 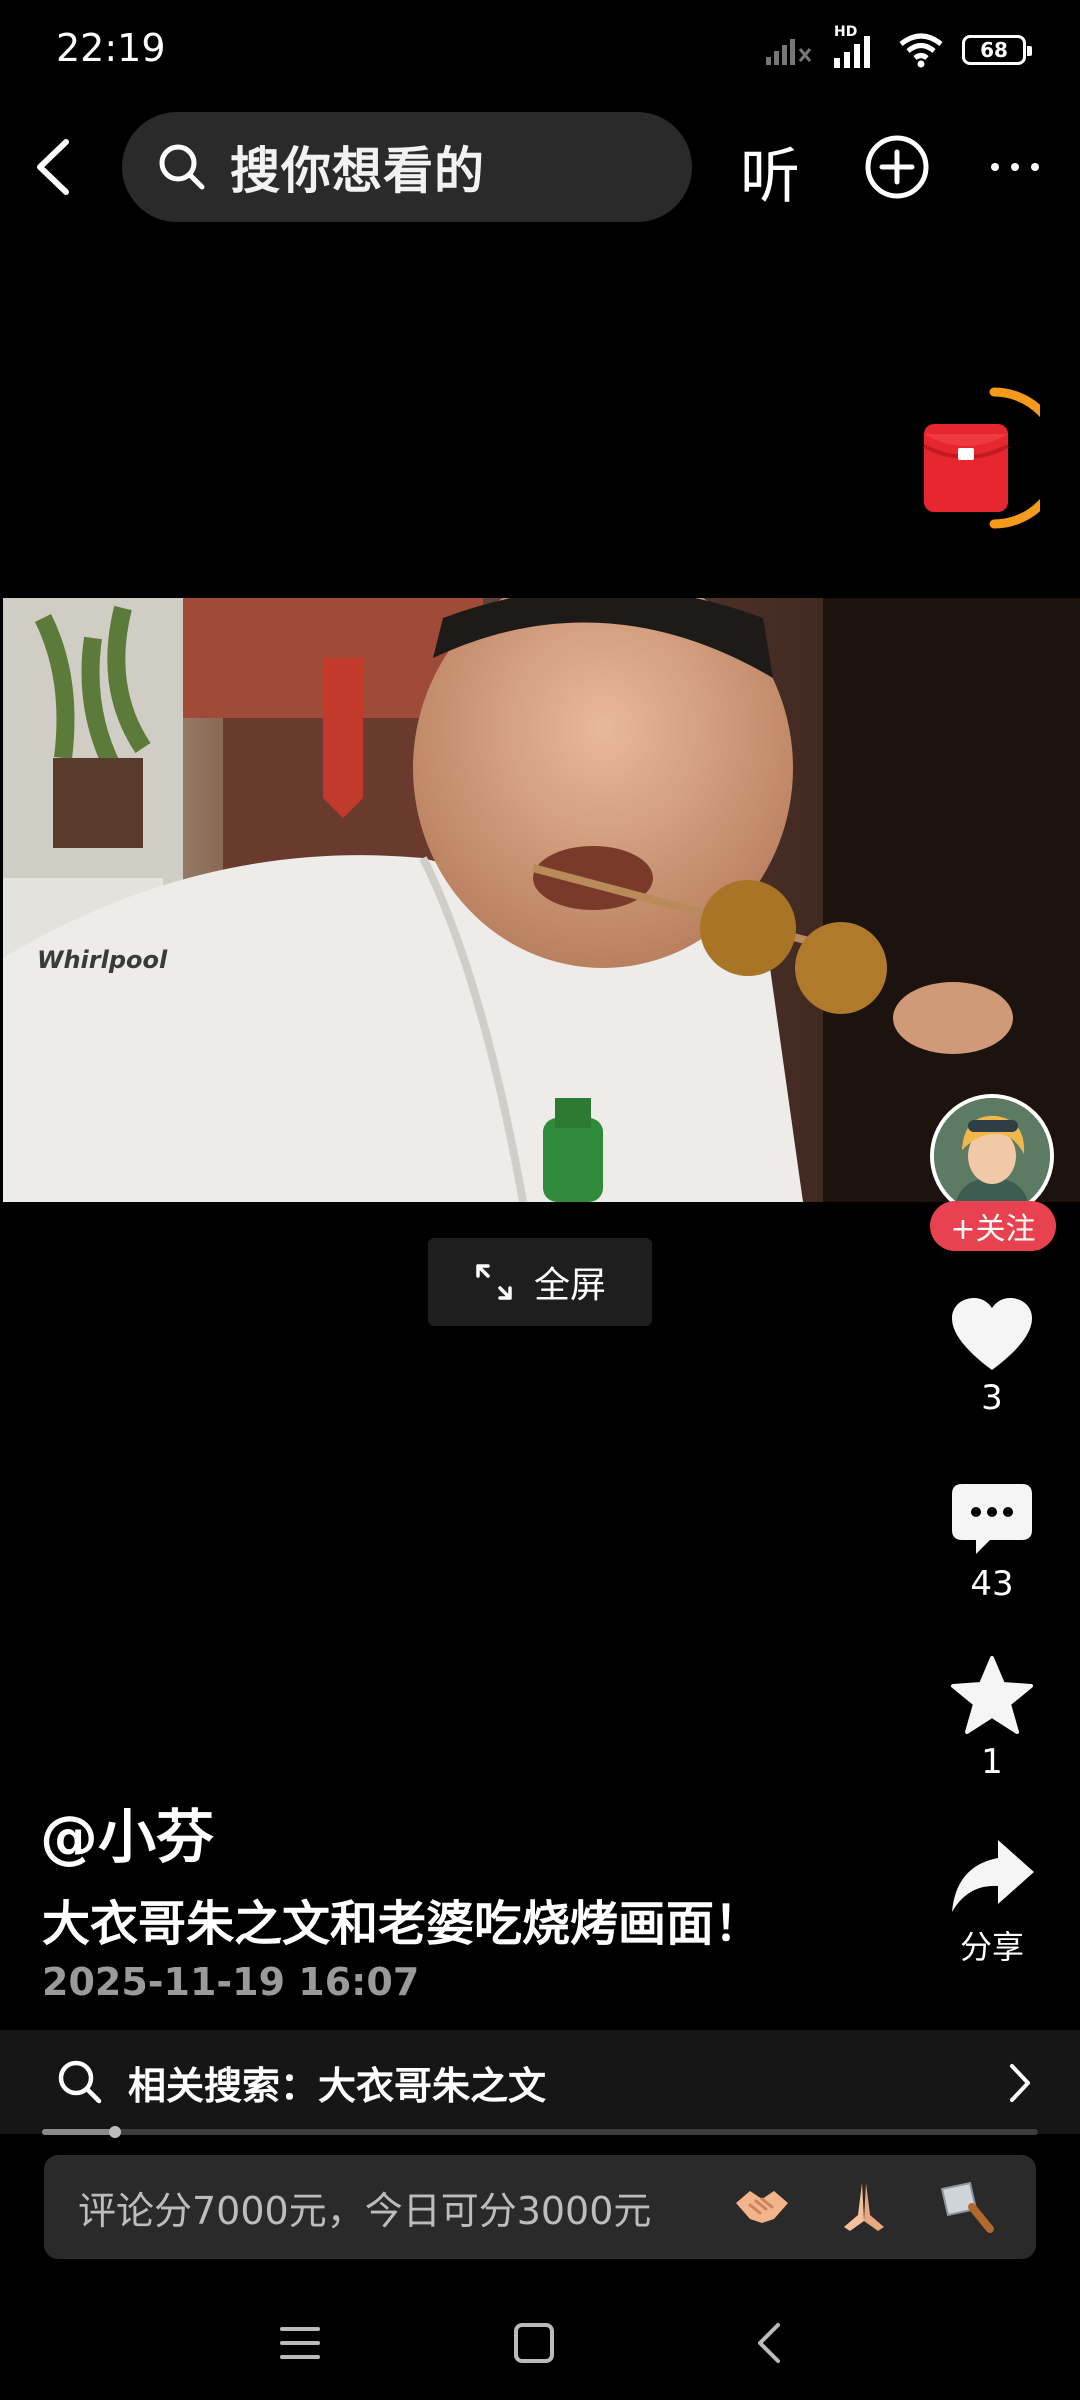 I want to click on top-bar: 搜你想看的 听, so click(x=540, y=168).